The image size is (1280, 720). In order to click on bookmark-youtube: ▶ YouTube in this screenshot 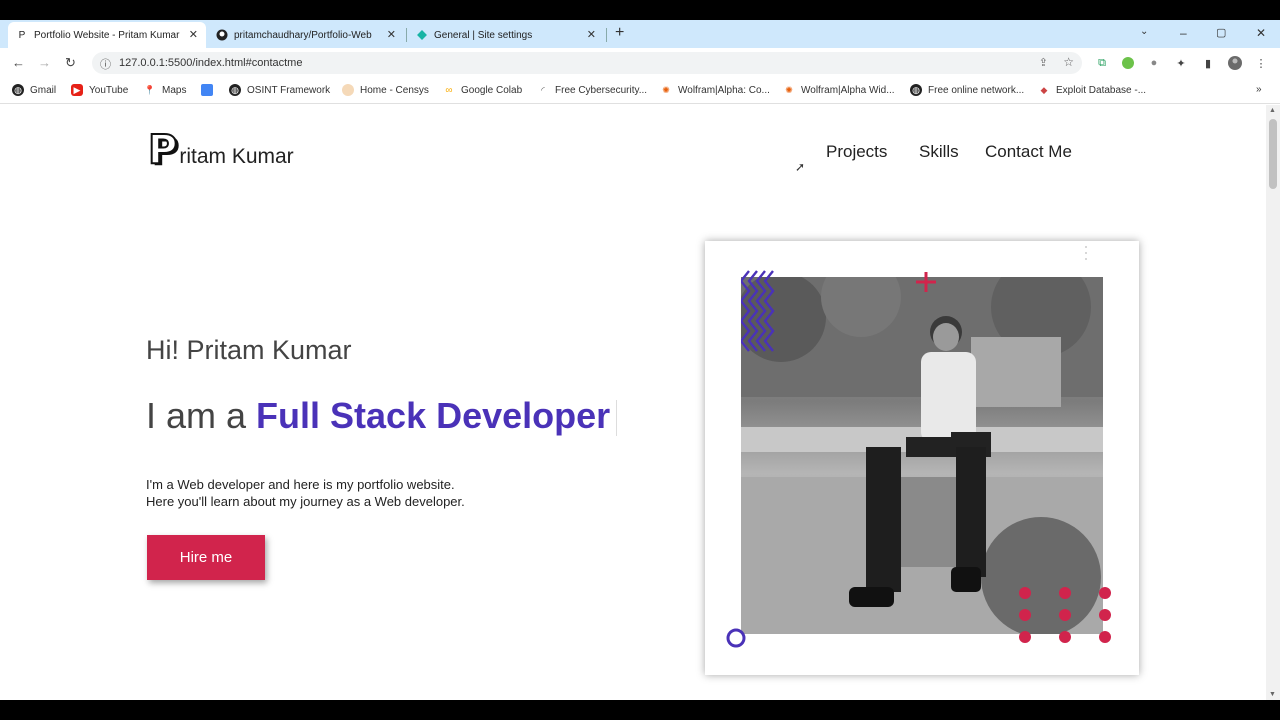, I will do `click(99, 90)`.